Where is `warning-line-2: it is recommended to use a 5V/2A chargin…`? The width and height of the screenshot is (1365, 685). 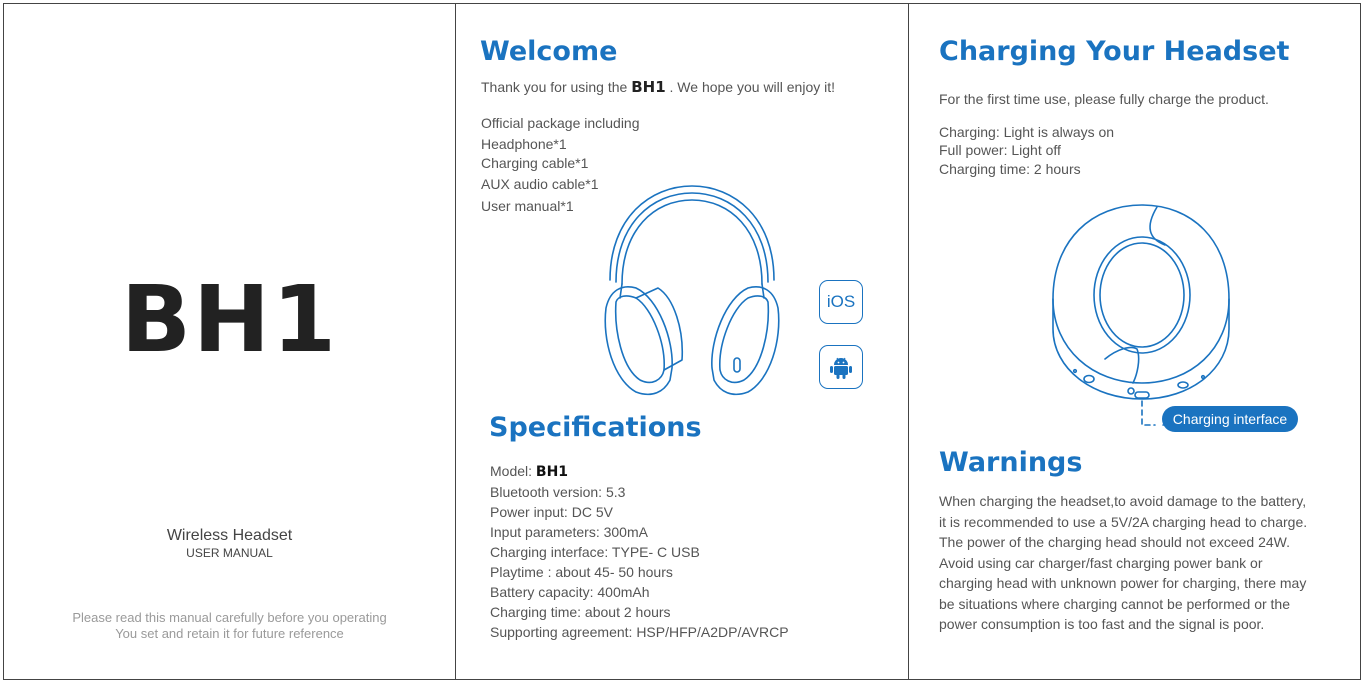
warning-line-2: it is recommended to use a 5V/2A chargin… is located at coordinates (1123, 521).